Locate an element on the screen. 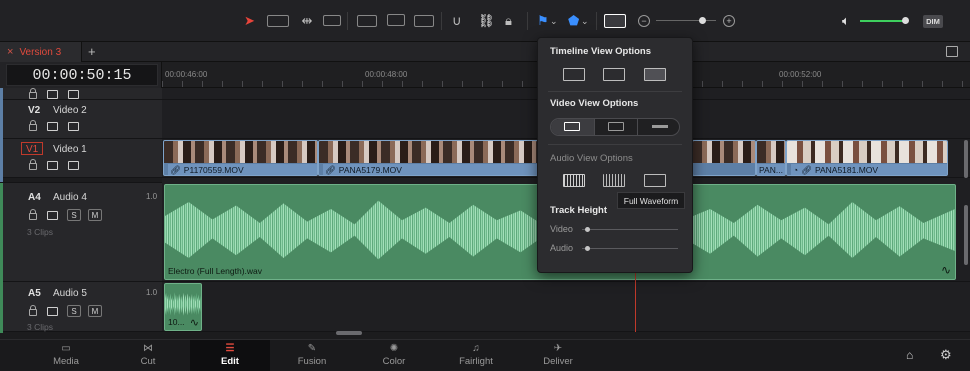  page-tab-fairlight: ♫ Fairlight is located at coordinates (476, 355).